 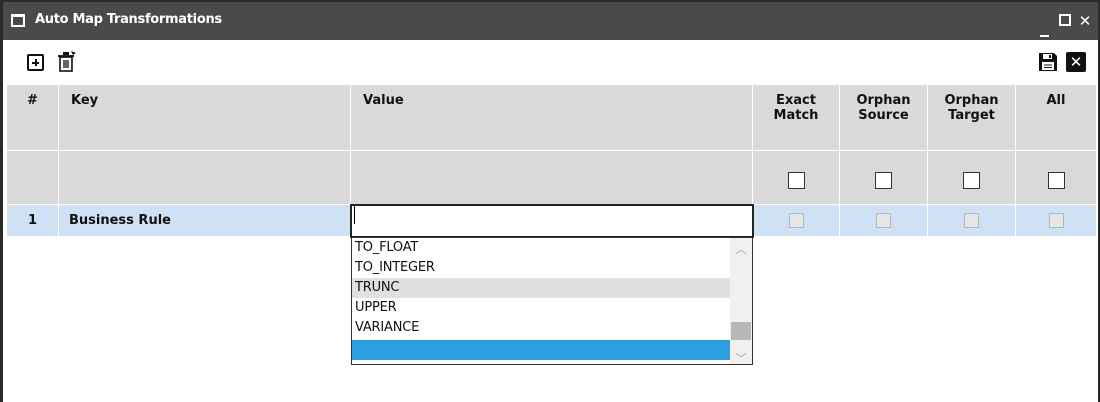 I want to click on dropdown-scrollbar: ︿ ﹀, so click(x=741, y=301).